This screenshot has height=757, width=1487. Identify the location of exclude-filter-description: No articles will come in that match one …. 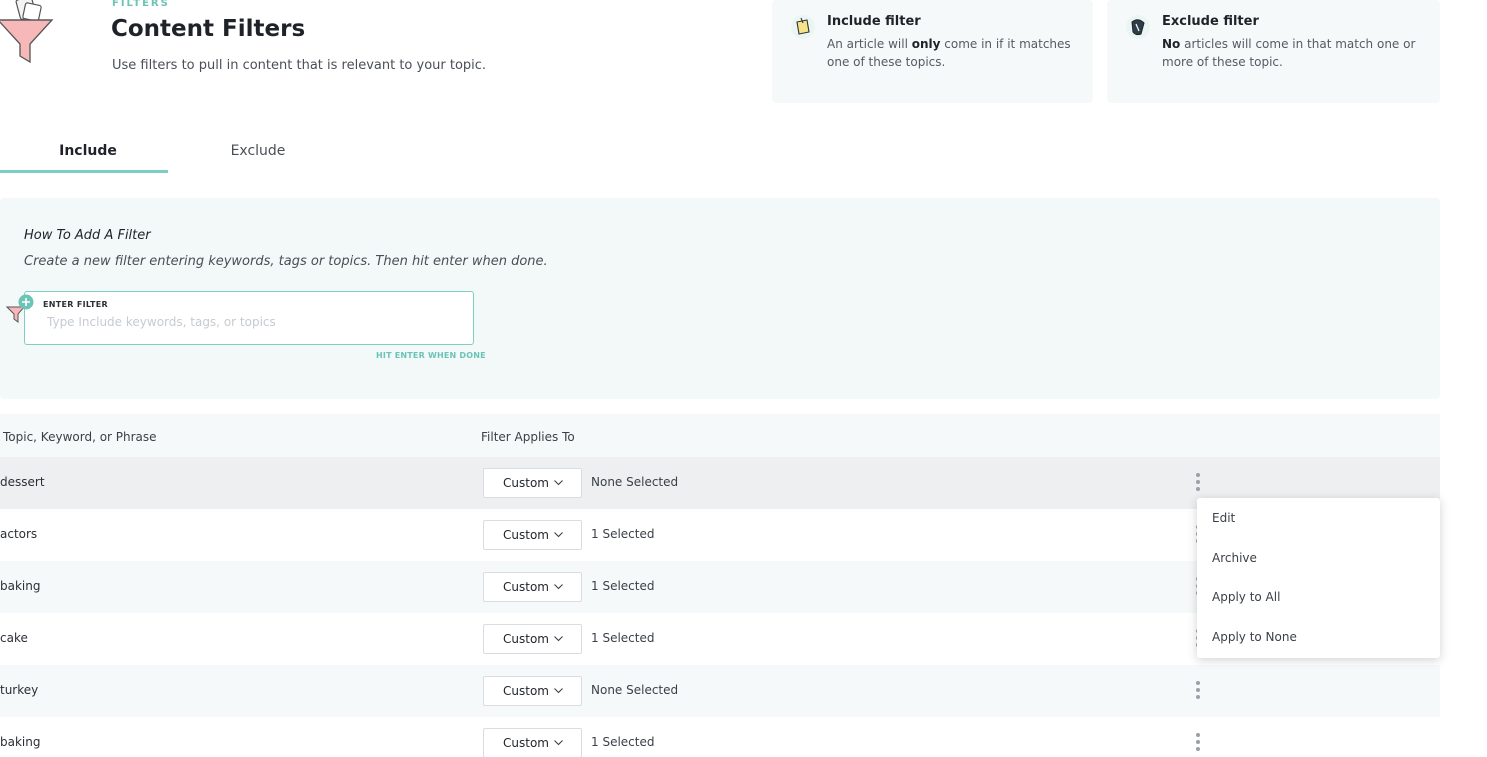
(1289, 53).